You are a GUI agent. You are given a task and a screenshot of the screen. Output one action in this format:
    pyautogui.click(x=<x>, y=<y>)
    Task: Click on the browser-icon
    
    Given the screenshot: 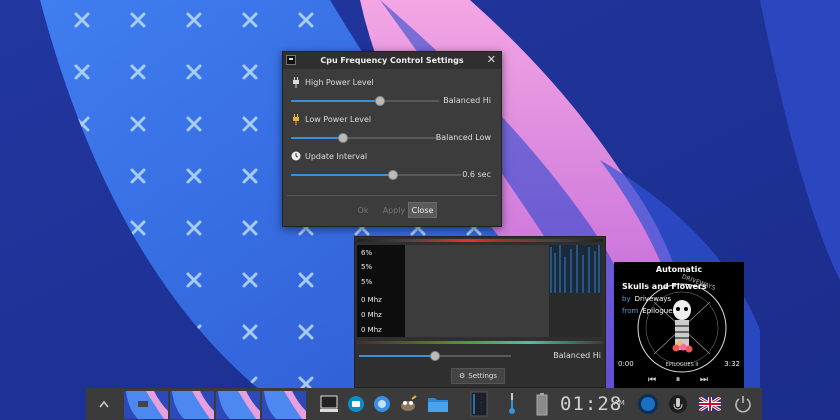 What is the action you would take?
    pyautogui.click(x=382, y=404)
    